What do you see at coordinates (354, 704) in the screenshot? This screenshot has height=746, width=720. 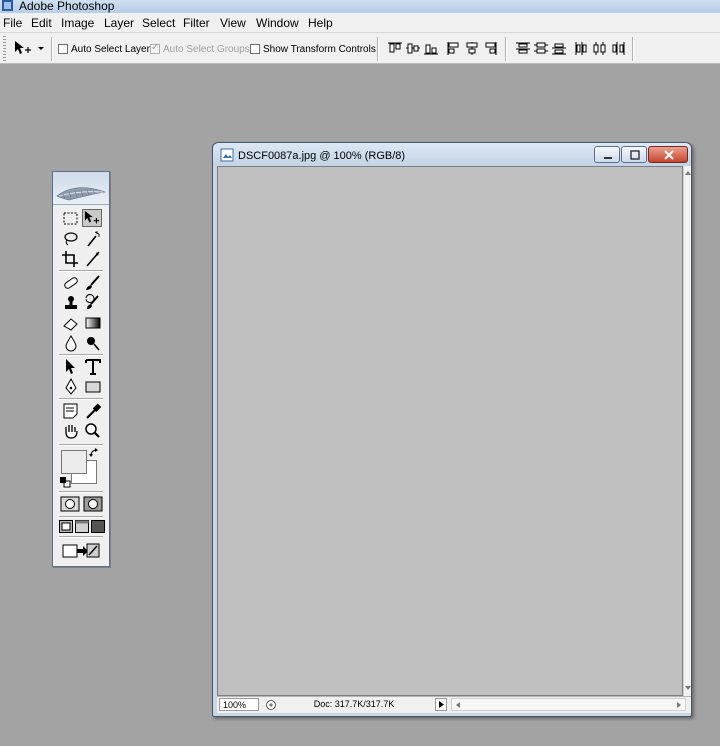 I see `document-size-info: Doc: 317.7K/317.7K` at bounding box center [354, 704].